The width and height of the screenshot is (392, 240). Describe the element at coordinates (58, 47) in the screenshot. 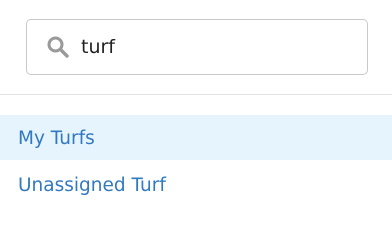

I see `search-icon` at that location.